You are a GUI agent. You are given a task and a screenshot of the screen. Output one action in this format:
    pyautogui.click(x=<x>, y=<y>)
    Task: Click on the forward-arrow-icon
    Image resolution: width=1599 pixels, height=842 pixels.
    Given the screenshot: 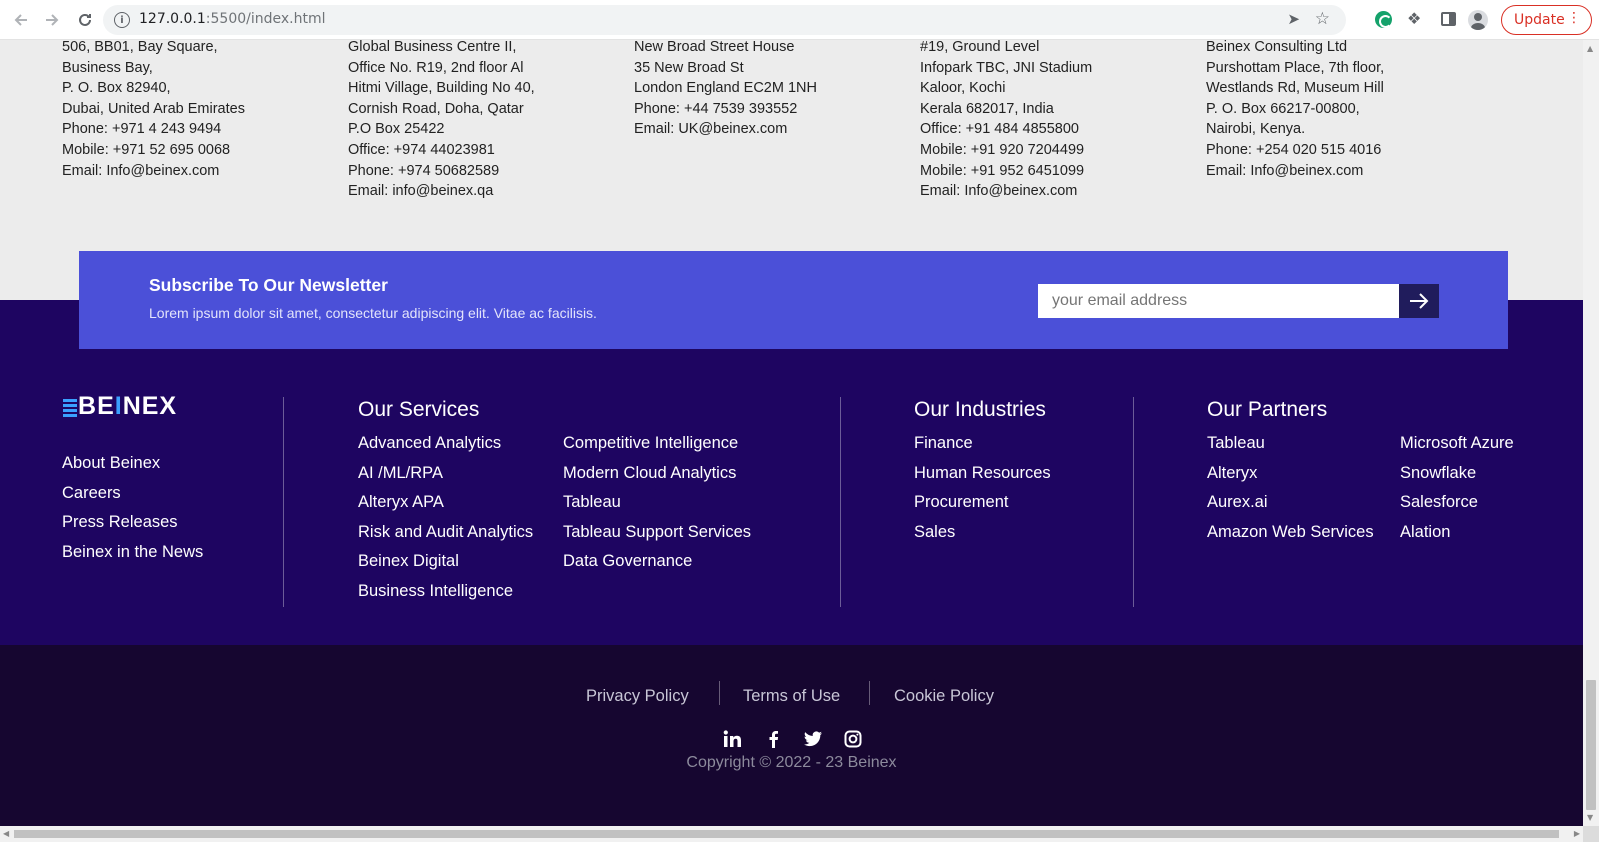 What is the action you would take?
    pyautogui.click(x=52, y=20)
    